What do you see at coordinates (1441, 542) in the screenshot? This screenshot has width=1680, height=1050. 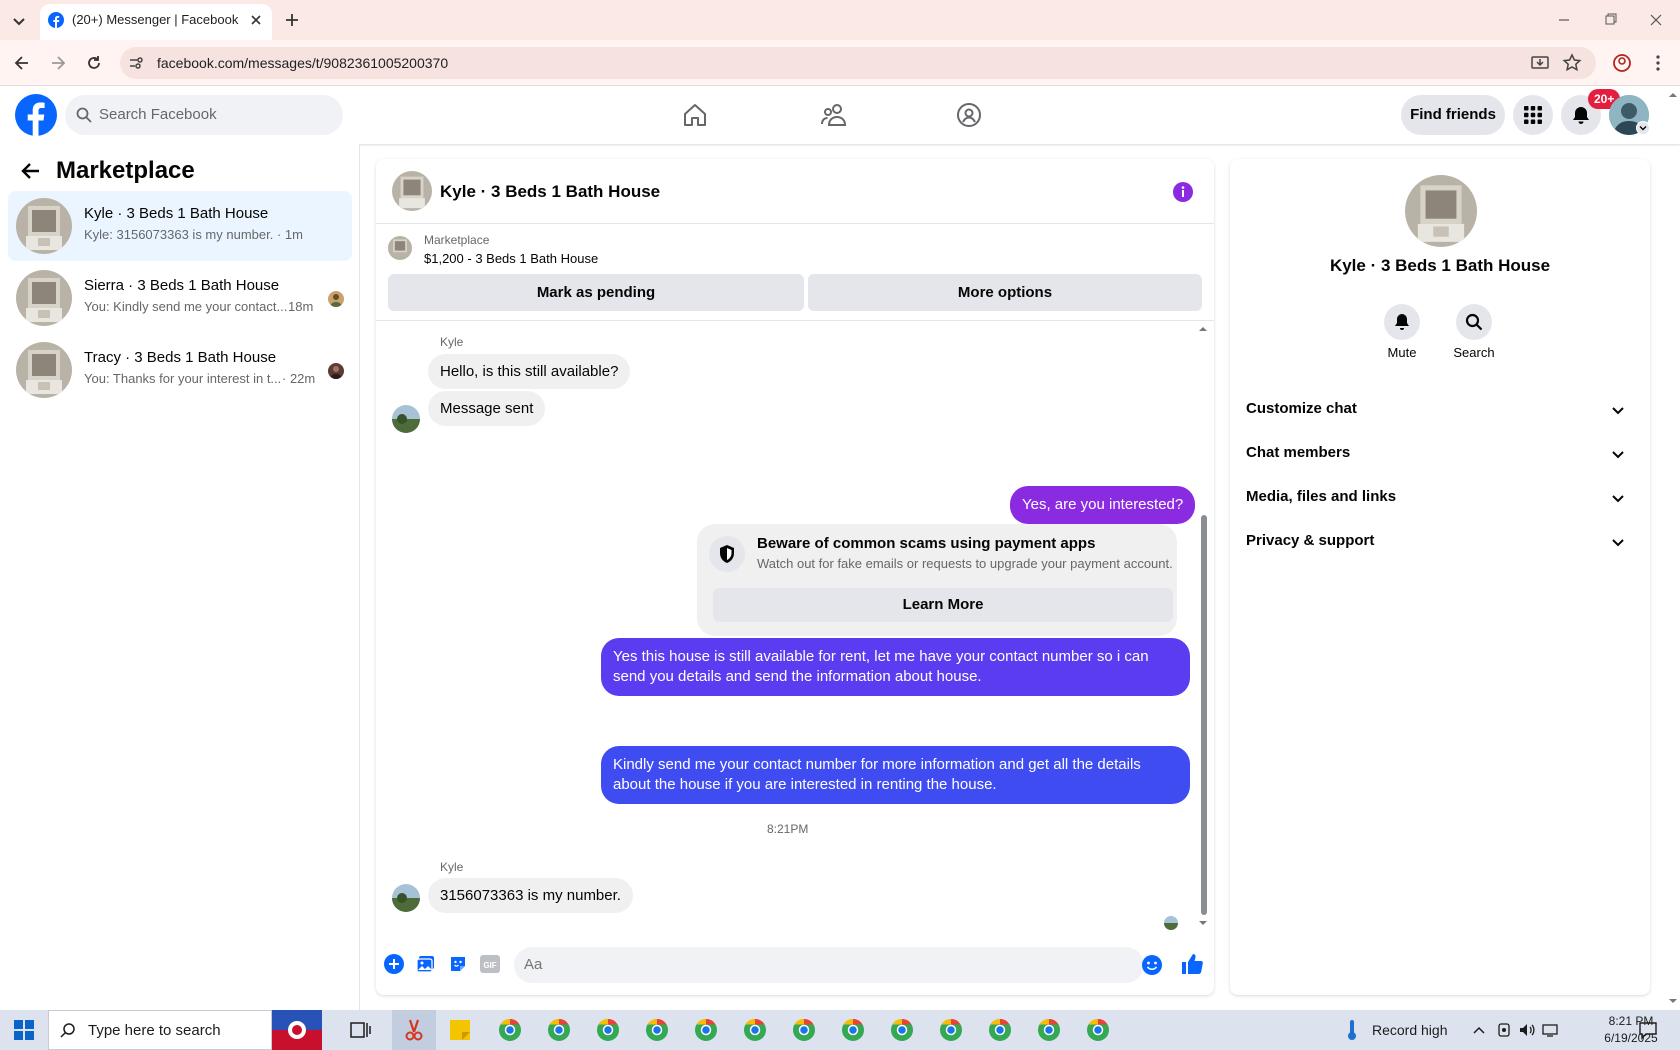 I see `privacy-support-row: Privacy & support` at bounding box center [1441, 542].